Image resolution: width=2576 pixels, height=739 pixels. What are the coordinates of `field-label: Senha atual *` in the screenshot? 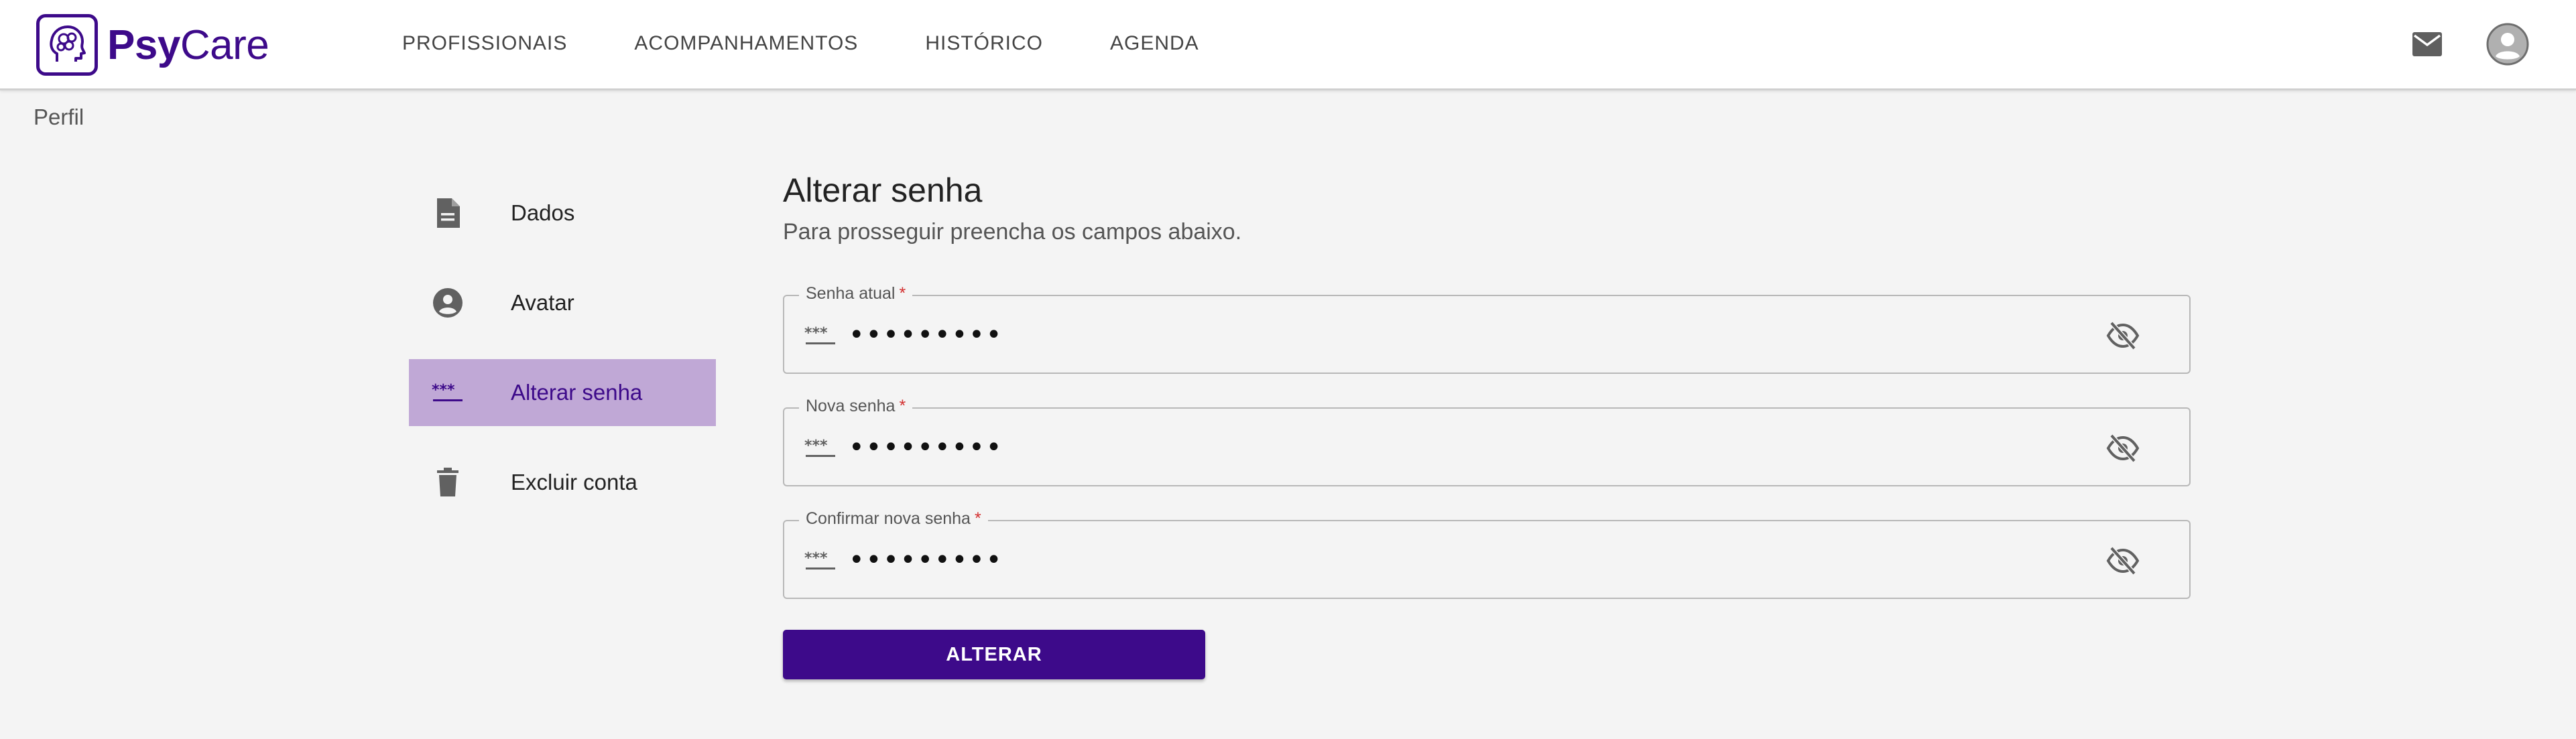 It's located at (856, 294).